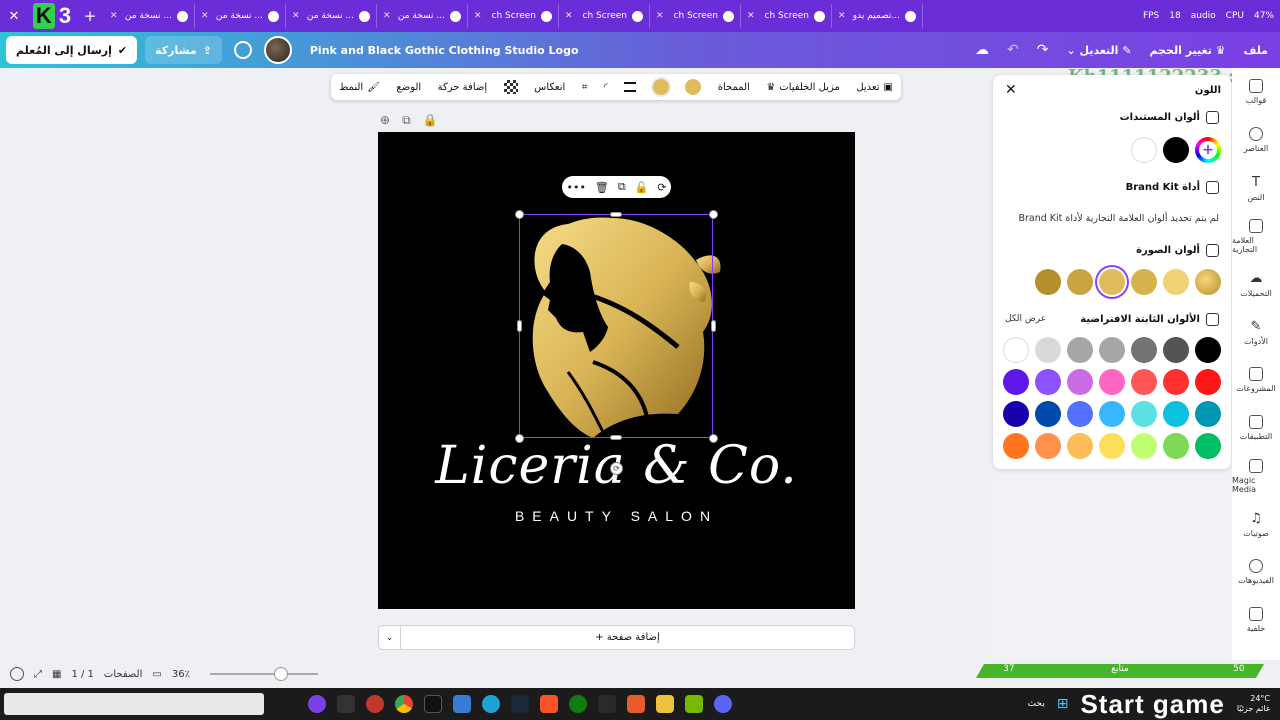  What do you see at coordinates (607, 704) in the screenshot?
I see `epic-games-icon` at bounding box center [607, 704].